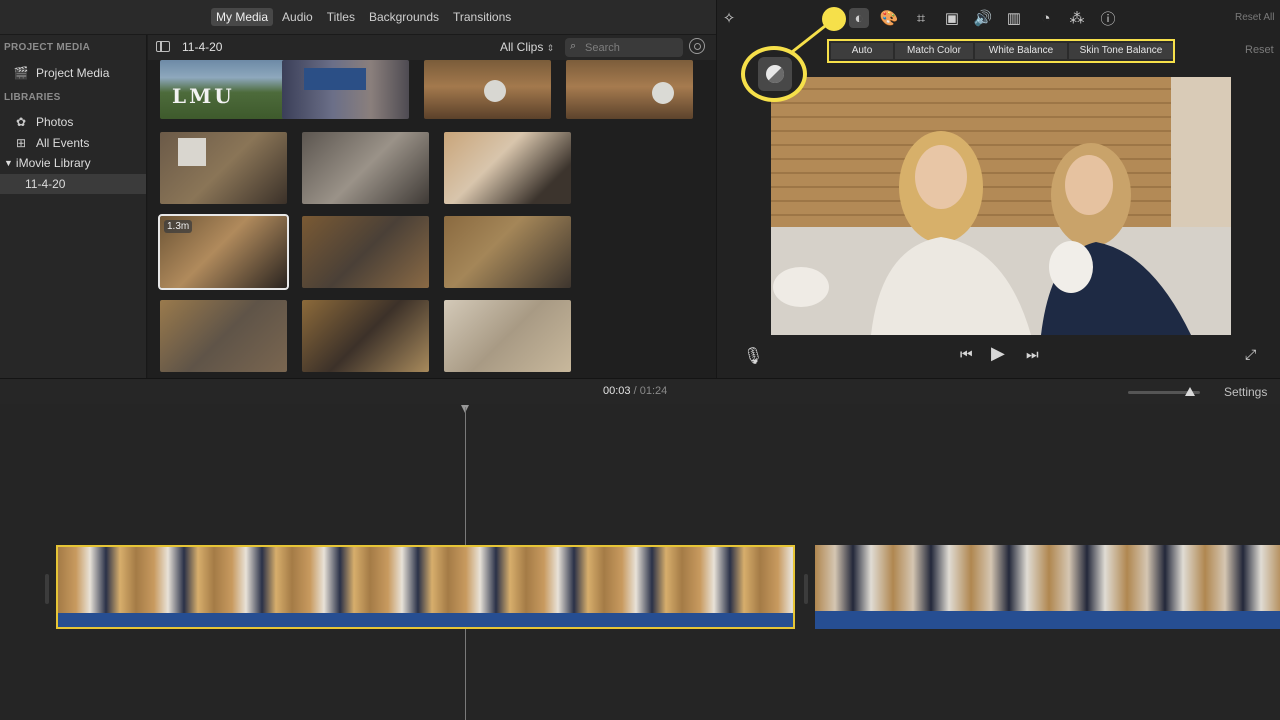 The height and width of the screenshot is (720, 1280). Describe the element at coordinates (178, 226) in the screenshot. I see `clip-duration-badge: 1.3m` at that location.